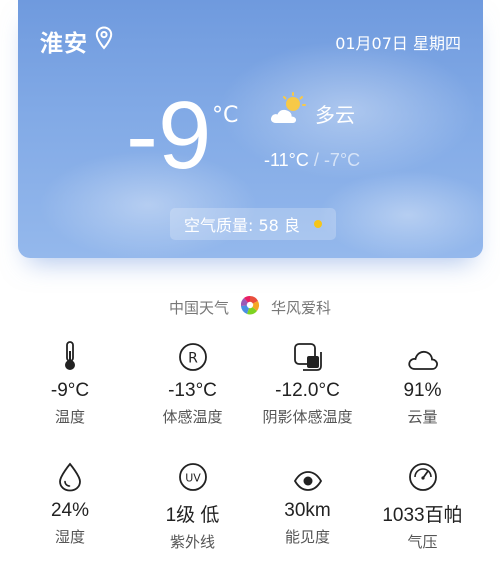  What do you see at coordinates (307, 390) in the screenshot?
I see `shade-feels-like-value: -12.0°C` at bounding box center [307, 390].